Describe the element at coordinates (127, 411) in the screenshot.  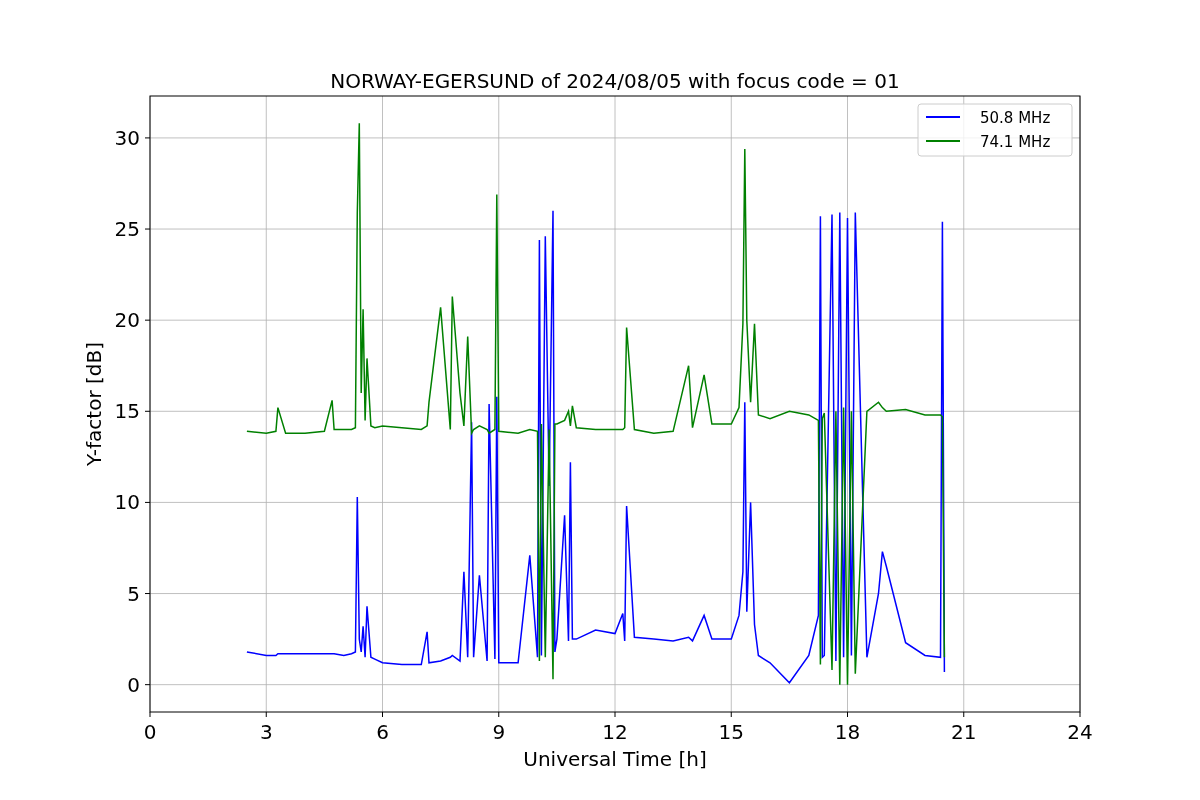
I see `y-tick-label: 15` at that location.